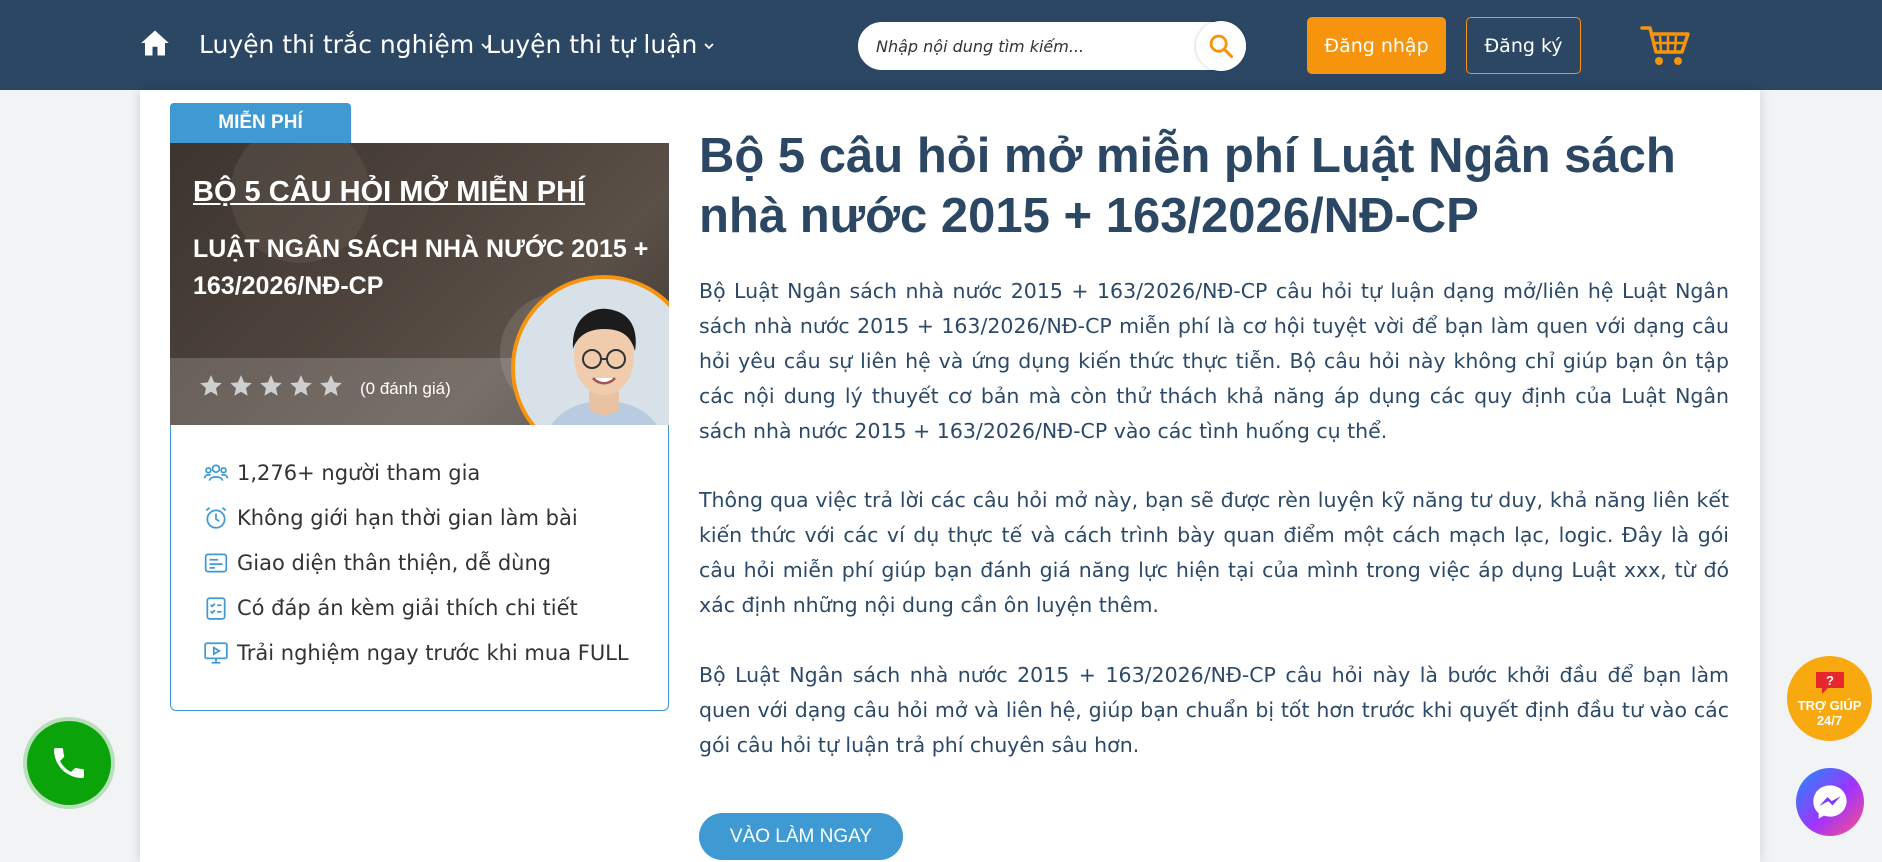  What do you see at coordinates (405, 388) in the screenshot?
I see `rating-count: (0 đánh giá)` at bounding box center [405, 388].